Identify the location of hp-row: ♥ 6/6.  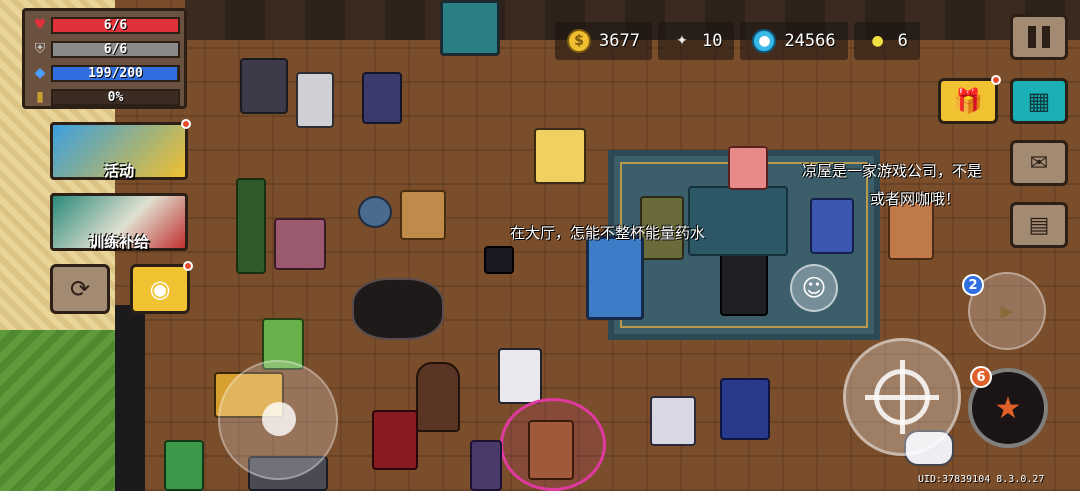
(104, 25).